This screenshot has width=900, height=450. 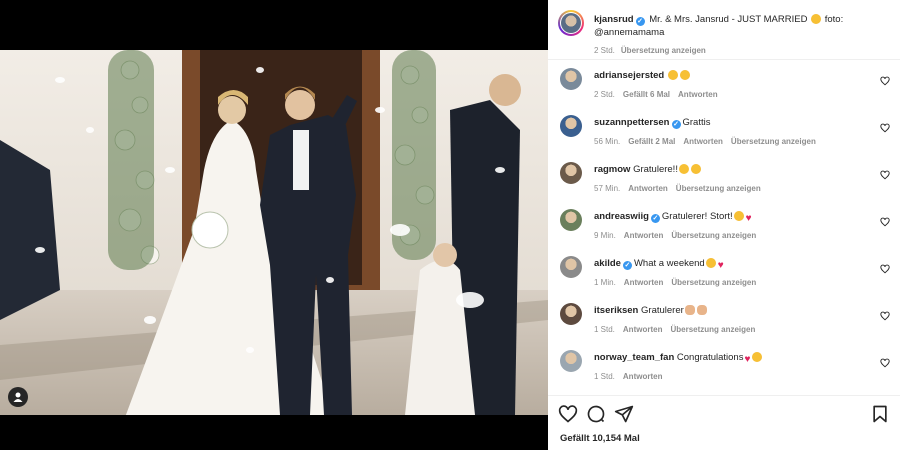 I want to click on commenter-username: akilde, so click(x=607, y=263).